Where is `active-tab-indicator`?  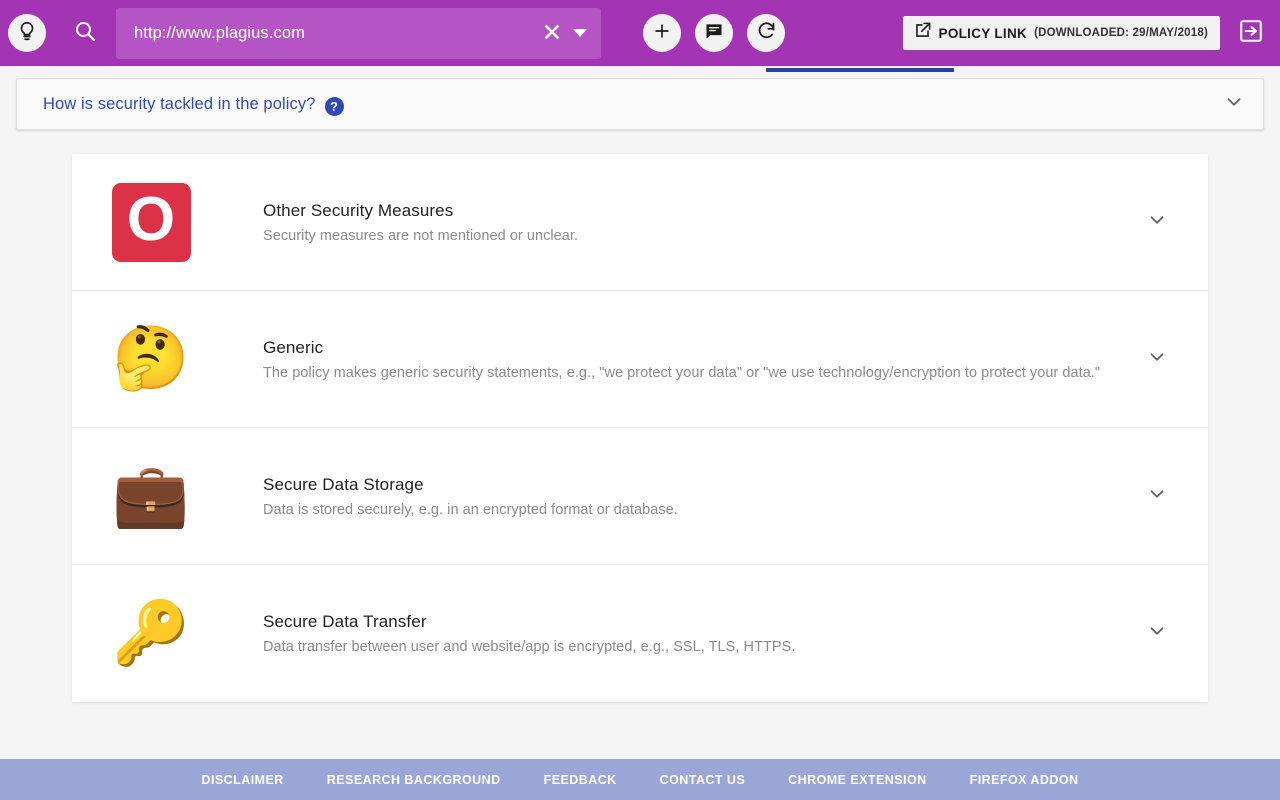
active-tab-indicator is located at coordinates (860, 70).